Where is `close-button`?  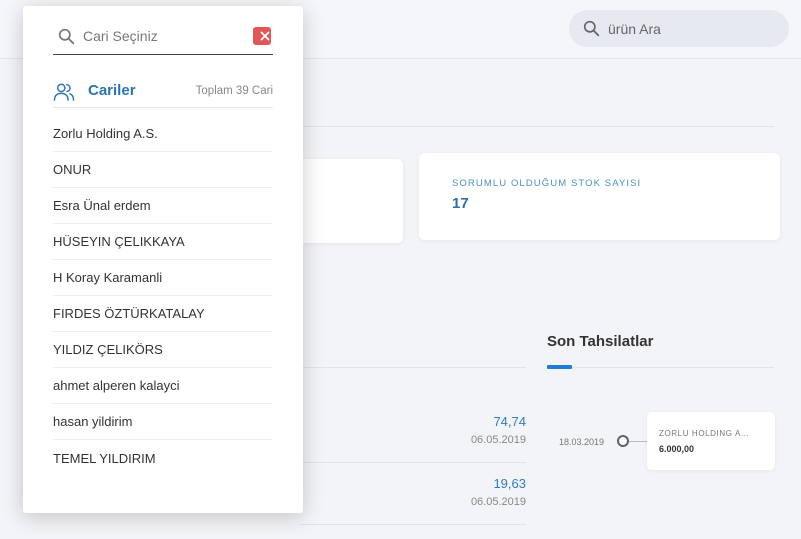 close-button is located at coordinates (262, 36).